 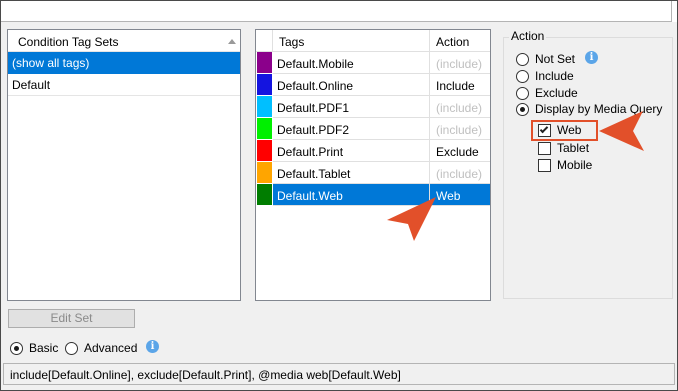 I want to click on tag-set-item-default: Default, so click(x=124, y=85).